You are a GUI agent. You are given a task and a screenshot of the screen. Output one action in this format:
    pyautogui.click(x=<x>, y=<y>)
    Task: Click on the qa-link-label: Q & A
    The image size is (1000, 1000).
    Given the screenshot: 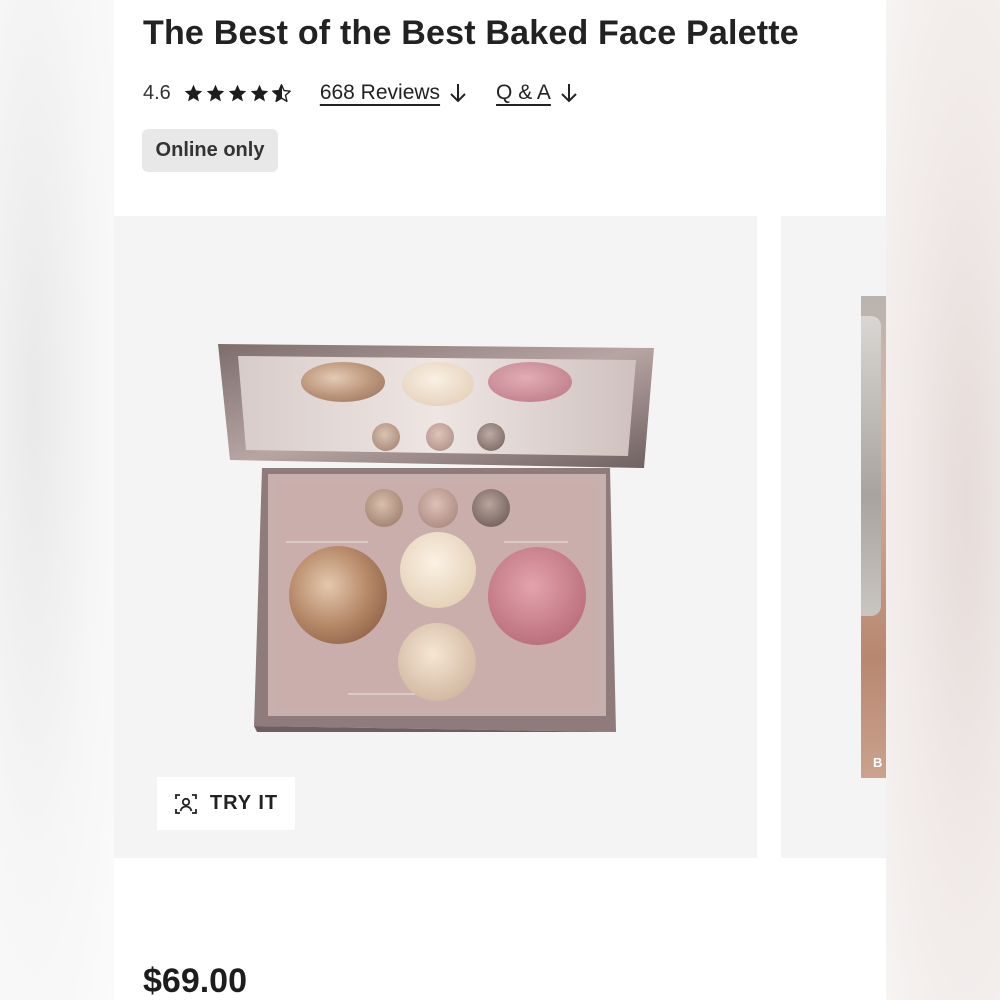 What is the action you would take?
    pyautogui.click(x=523, y=93)
    